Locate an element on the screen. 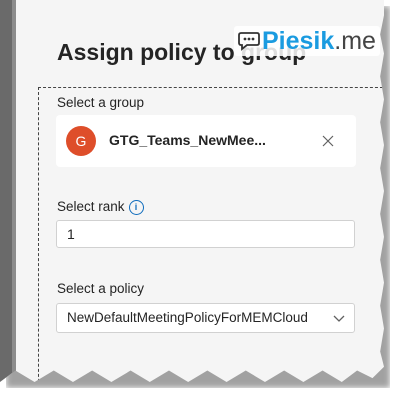 The height and width of the screenshot is (410, 410). policy-dropdown: NewDefaultMeetingPolicyForMEMCloud is located at coordinates (205, 318).